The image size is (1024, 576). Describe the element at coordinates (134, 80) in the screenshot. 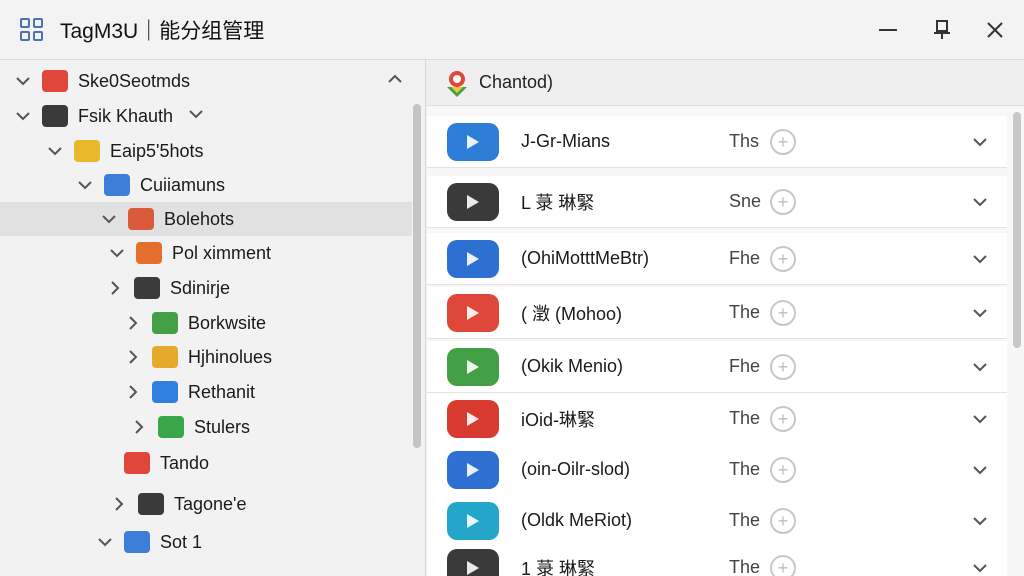

I see `tree-item-label: Ske0Seotmds` at that location.